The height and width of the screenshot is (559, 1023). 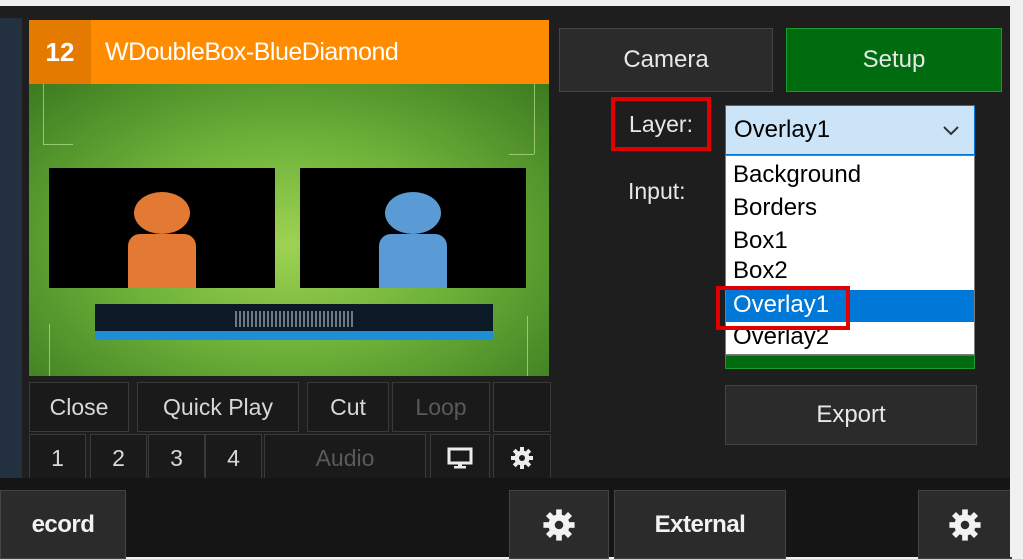 What do you see at coordinates (118, 458) in the screenshot?
I see `layer-2-button: 2` at bounding box center [118, 458].